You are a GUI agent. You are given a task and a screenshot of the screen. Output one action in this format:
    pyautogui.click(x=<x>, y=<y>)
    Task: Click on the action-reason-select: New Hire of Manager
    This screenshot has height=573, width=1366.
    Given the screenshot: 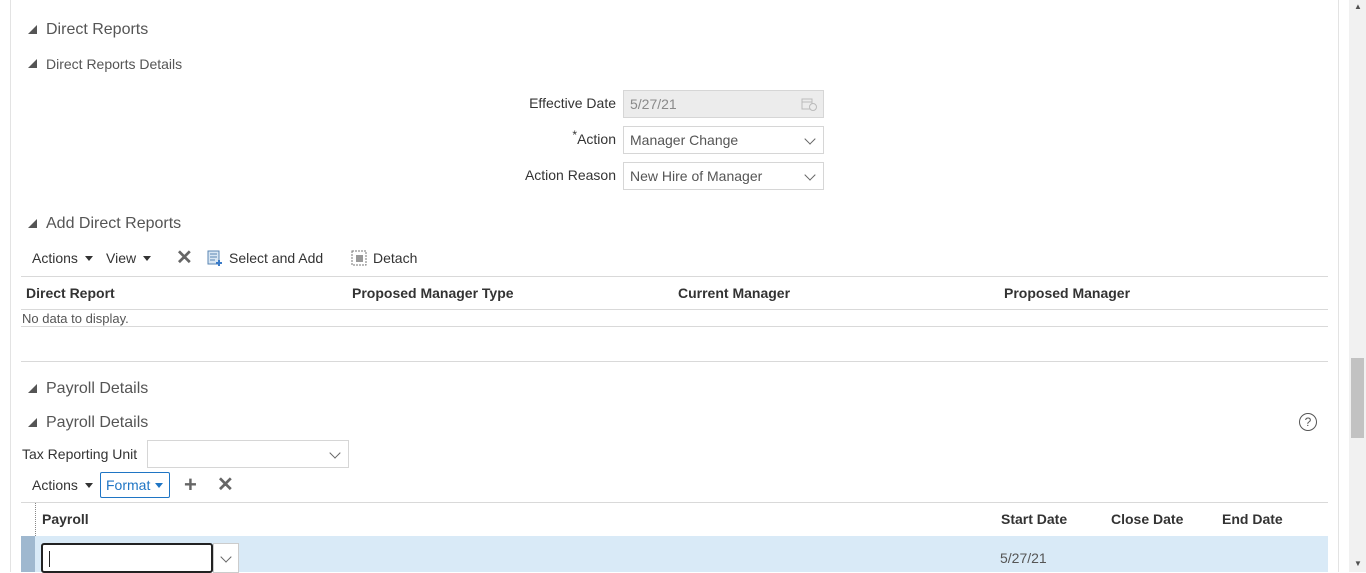 What is the action you would take?
    pyautogui.click(x=723, y=176)
    